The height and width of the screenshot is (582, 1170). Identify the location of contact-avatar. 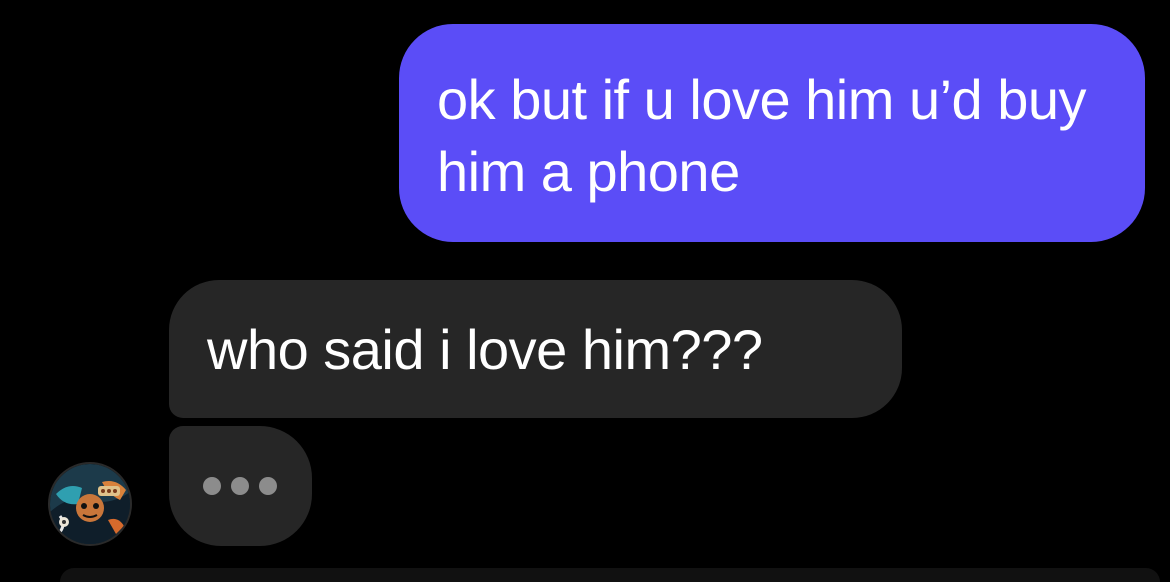
(90, 504).